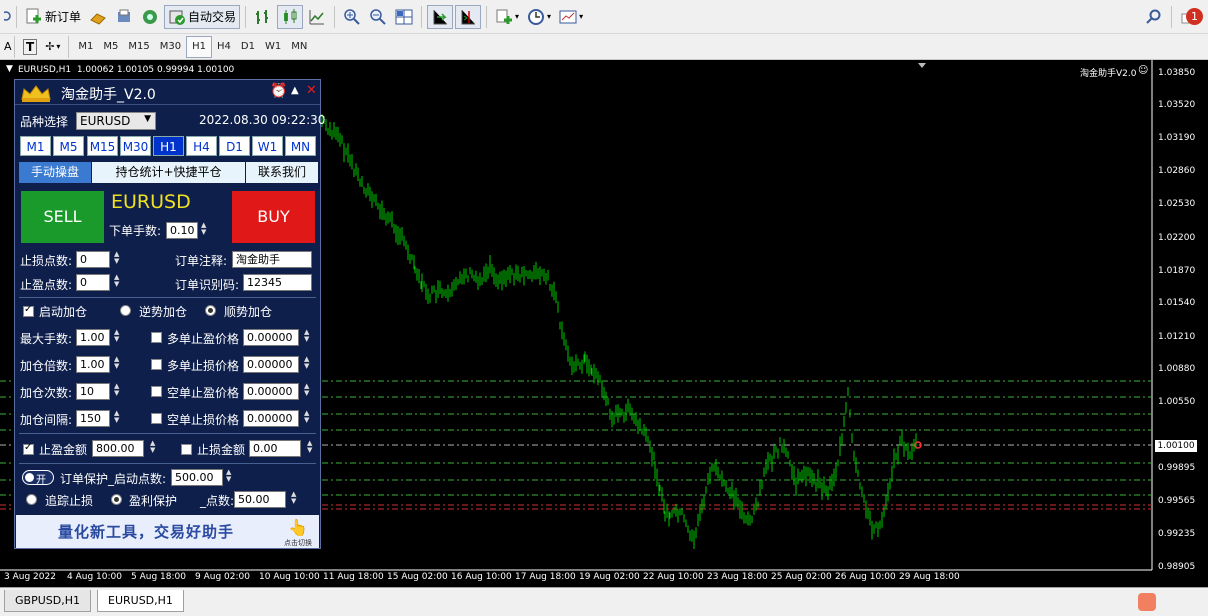  Describe the element at coordinates (468, 16) in the screenshot. I see `chart-shift-button` at that location.